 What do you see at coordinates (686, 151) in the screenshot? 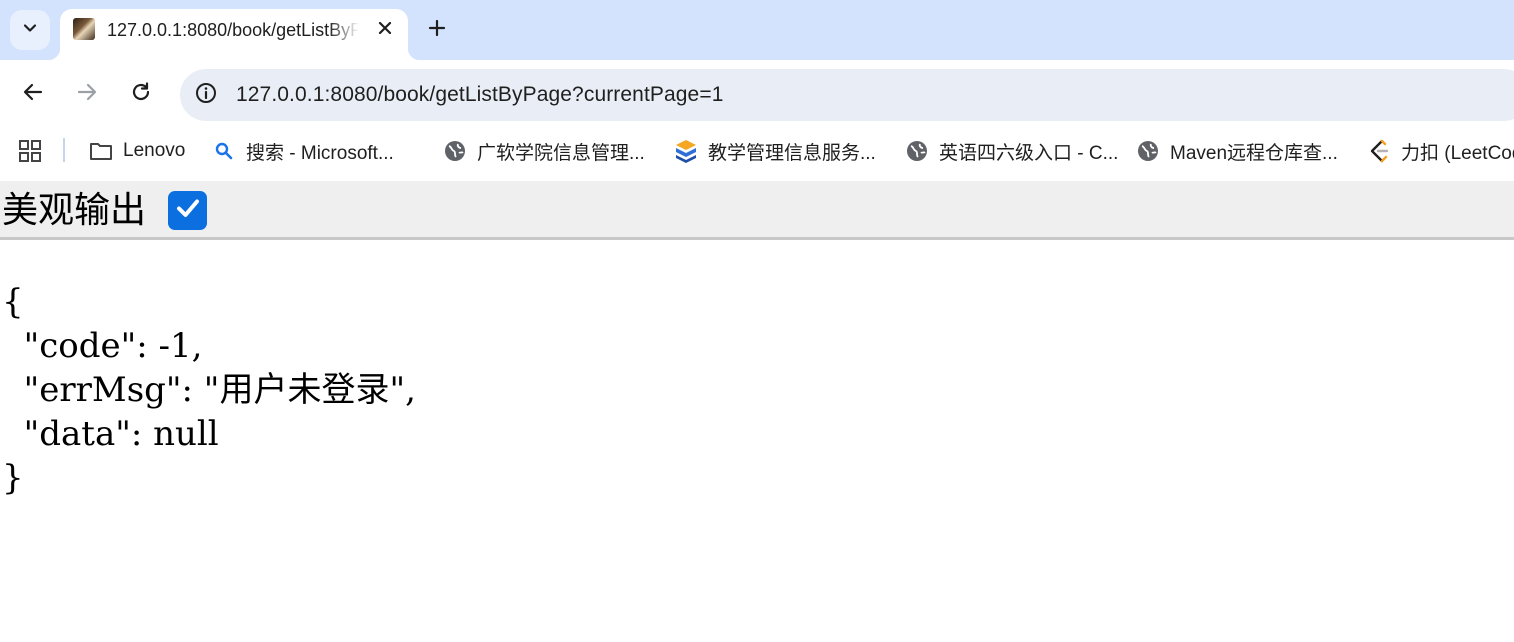
I see `school-logo-icon` at bounding box center [686, 151].